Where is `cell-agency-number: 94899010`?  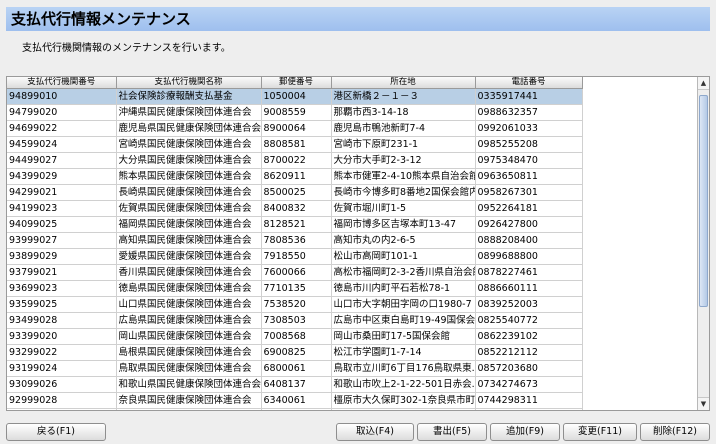 cell-agency-number: 94899010 is located at coordinates (62, 96).